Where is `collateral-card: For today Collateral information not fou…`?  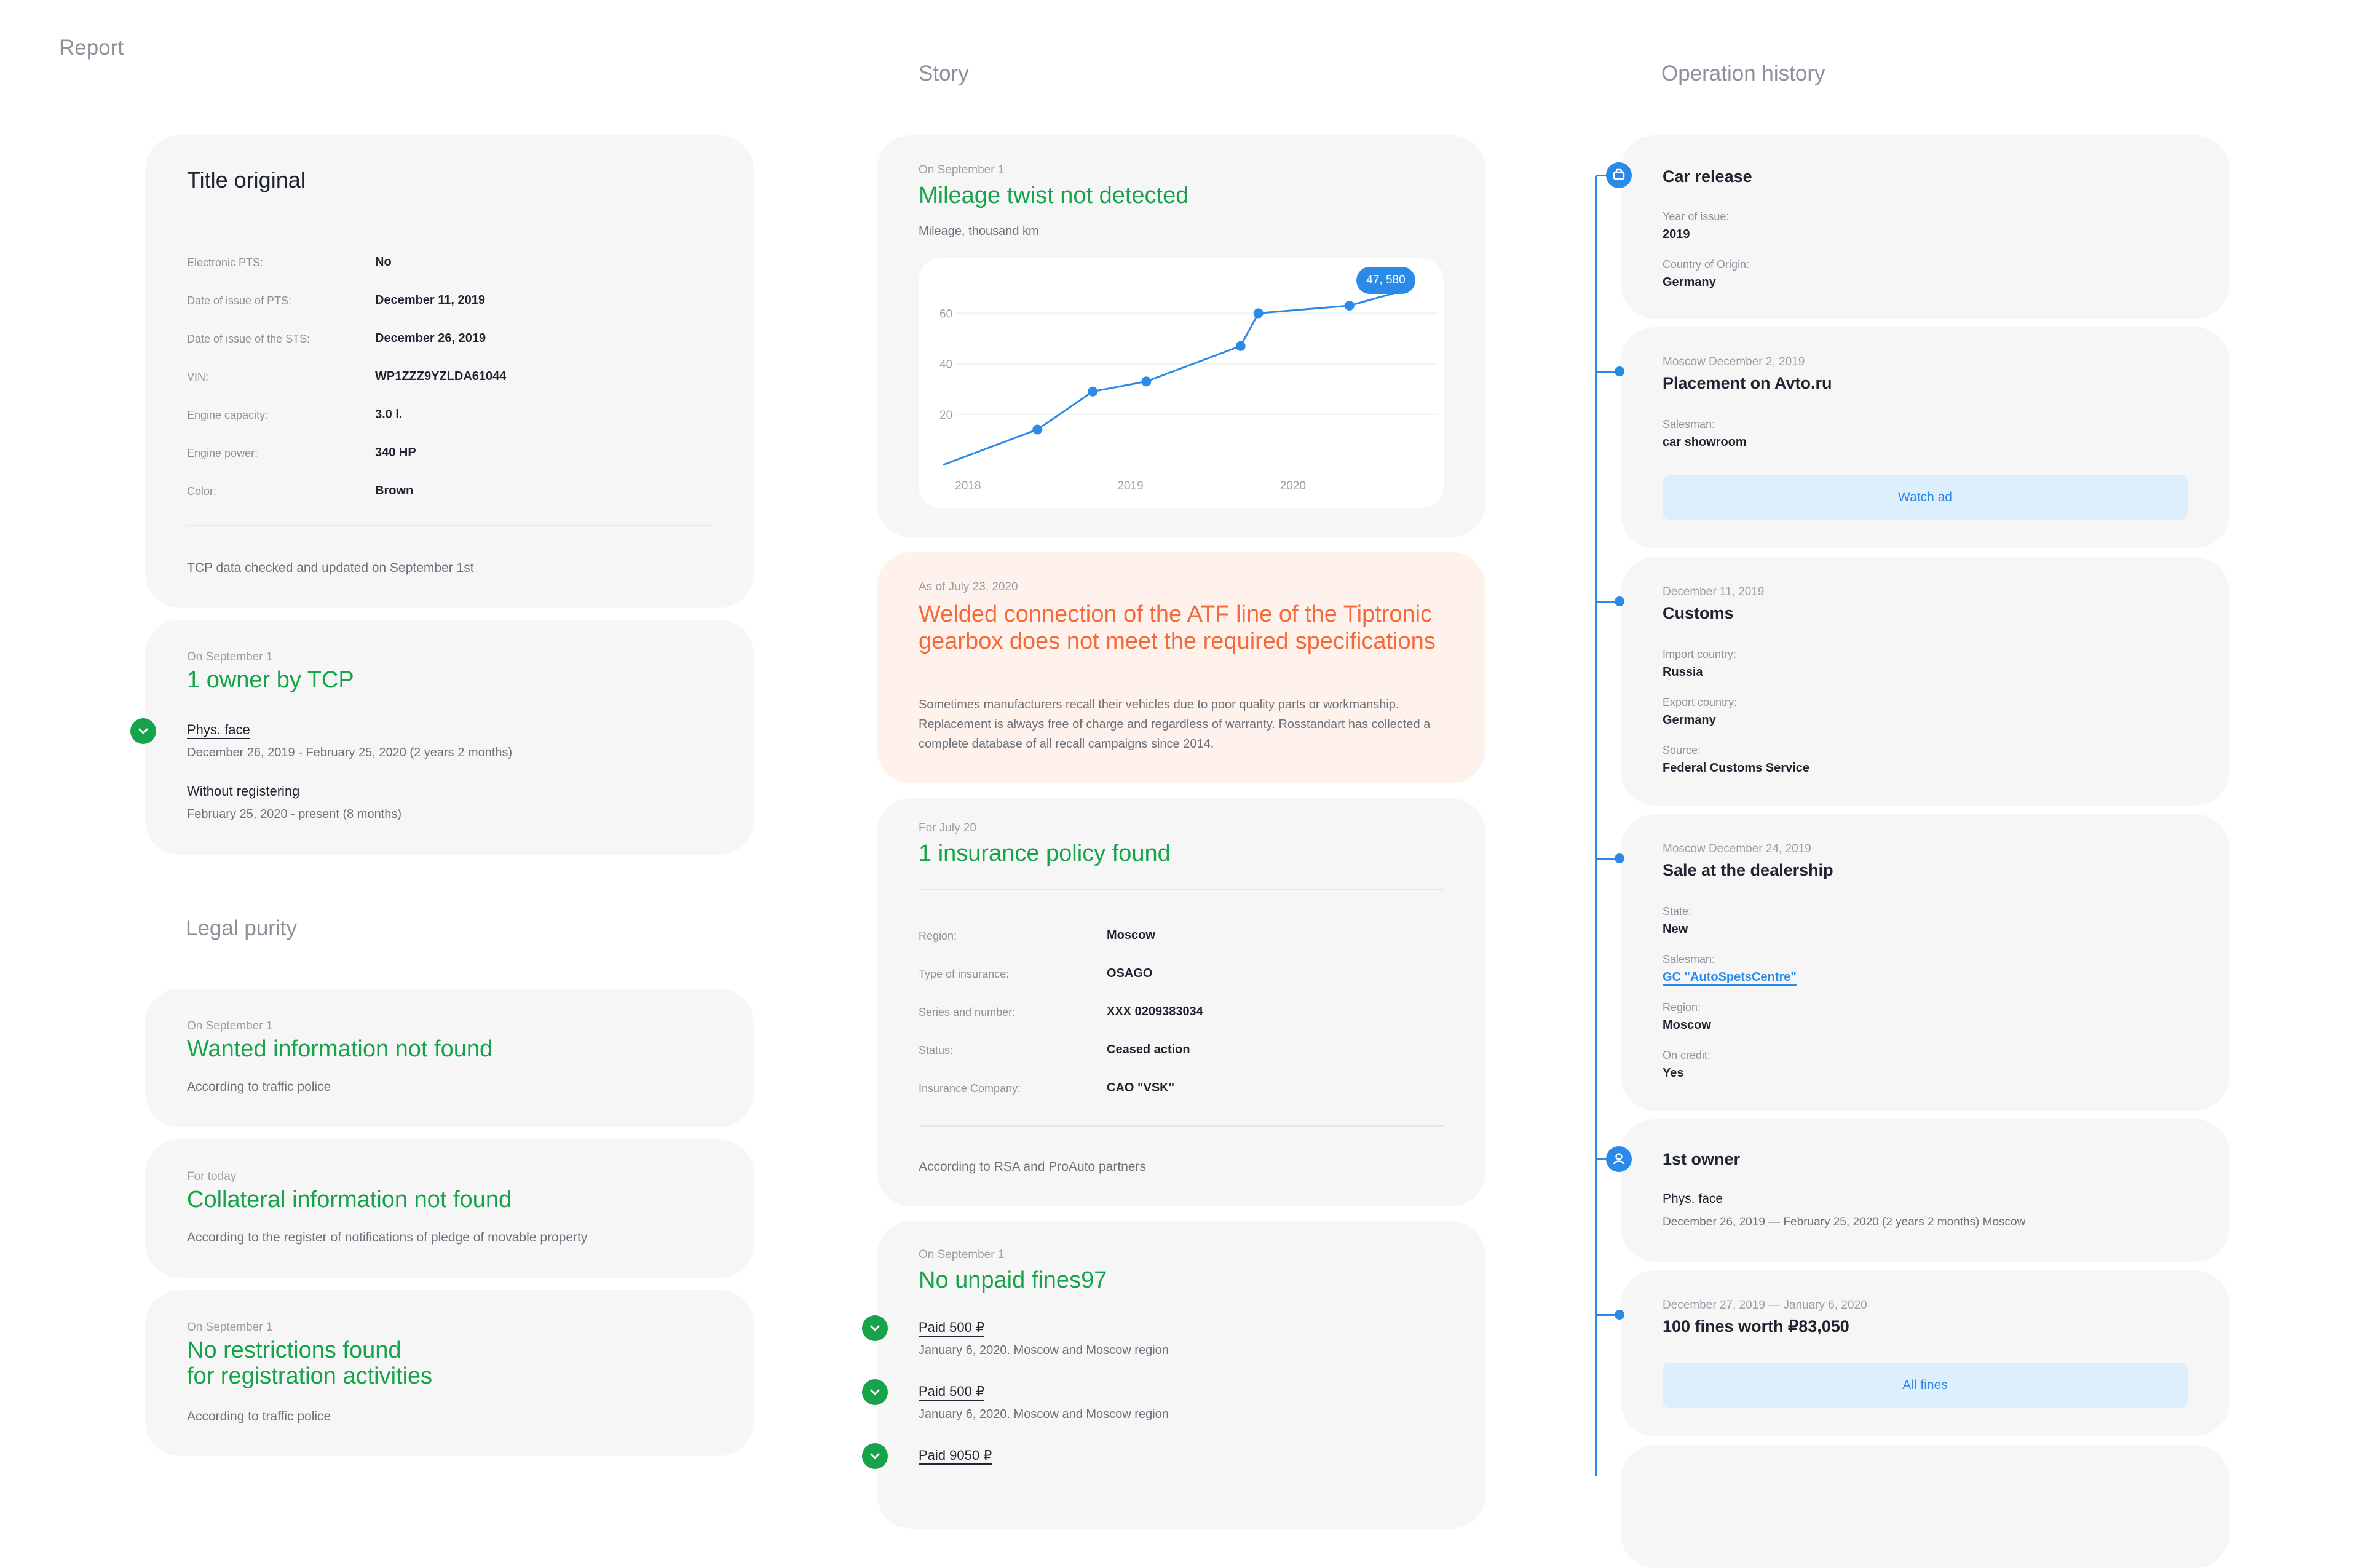 collateral-card: For today Collateral information not fou… is located at coordinates (449, 1208).